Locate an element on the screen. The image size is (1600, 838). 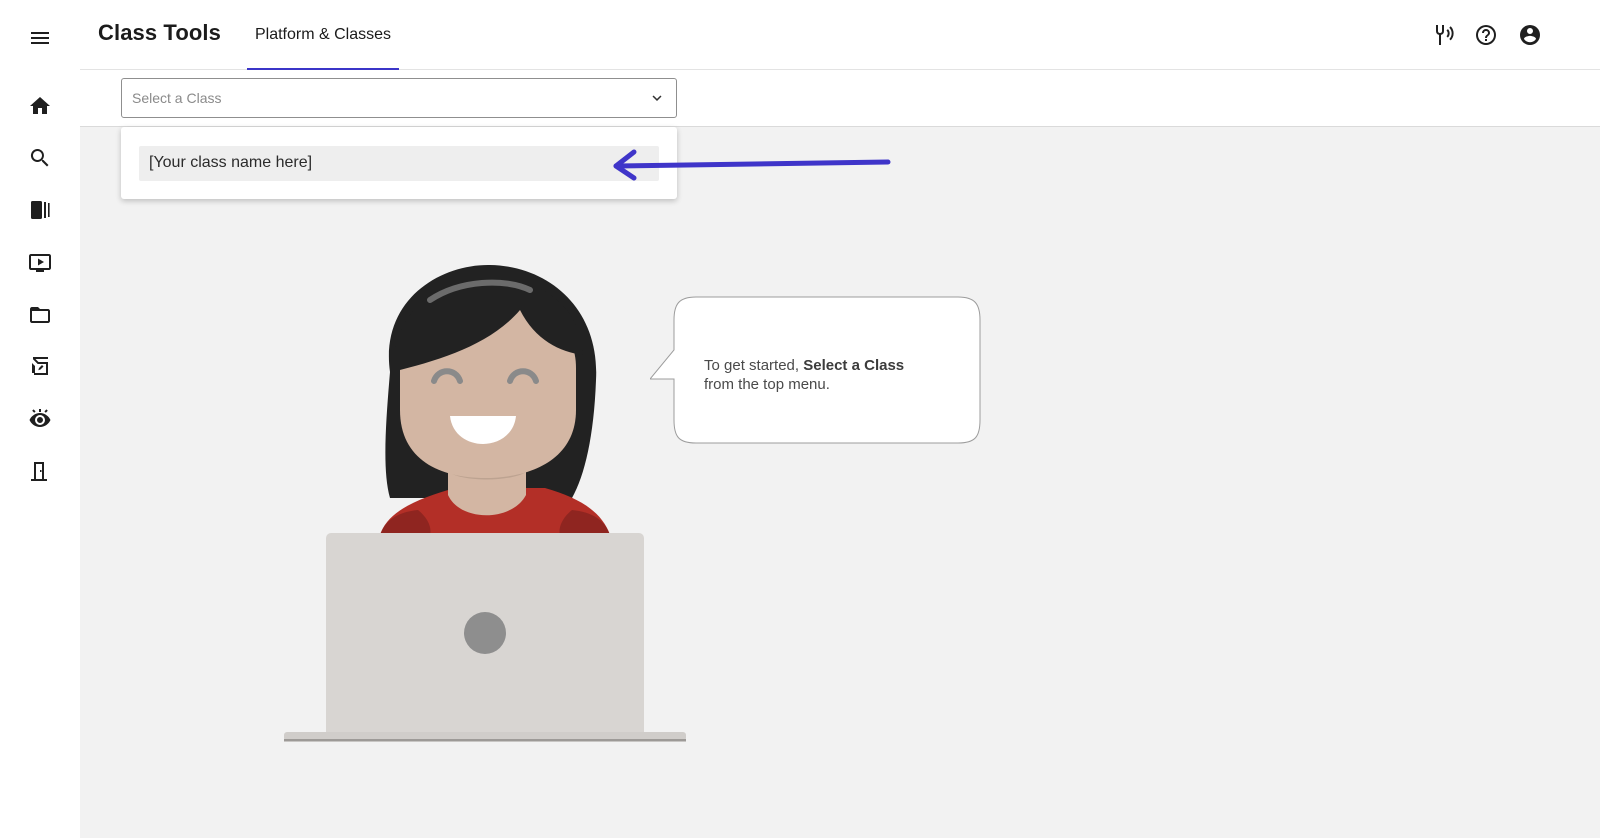
class-select: Select a Class is located at coordinates (399, 98).